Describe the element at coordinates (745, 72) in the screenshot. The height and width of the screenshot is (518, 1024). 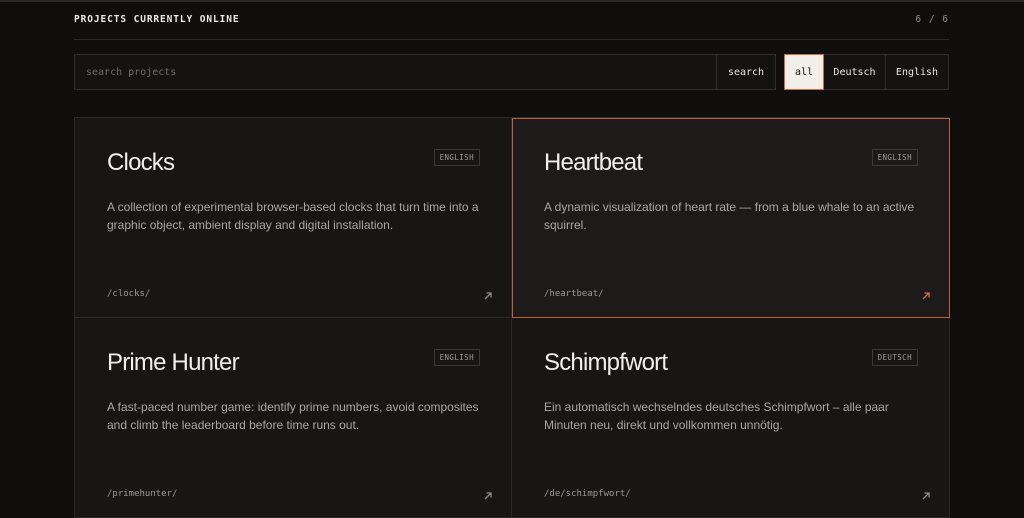
I see `search-button: search` at that location.